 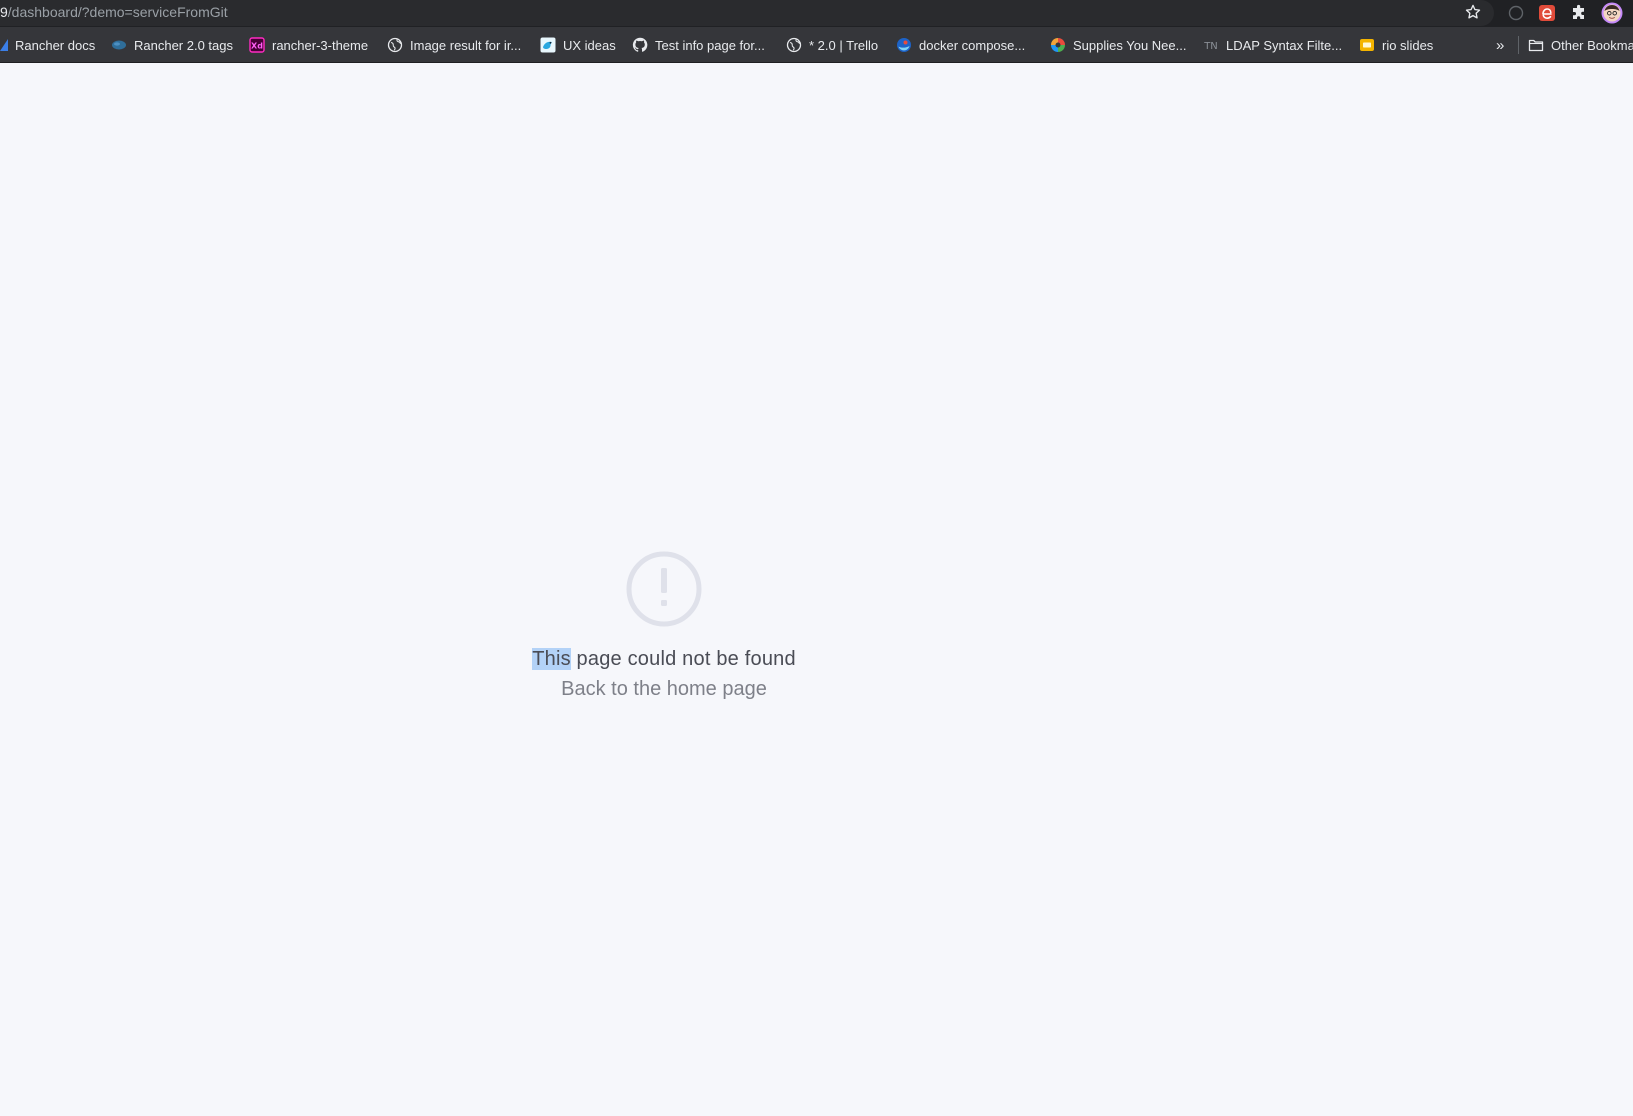 I want to click on bookmarks-separator, so click(x=1518, y=45).